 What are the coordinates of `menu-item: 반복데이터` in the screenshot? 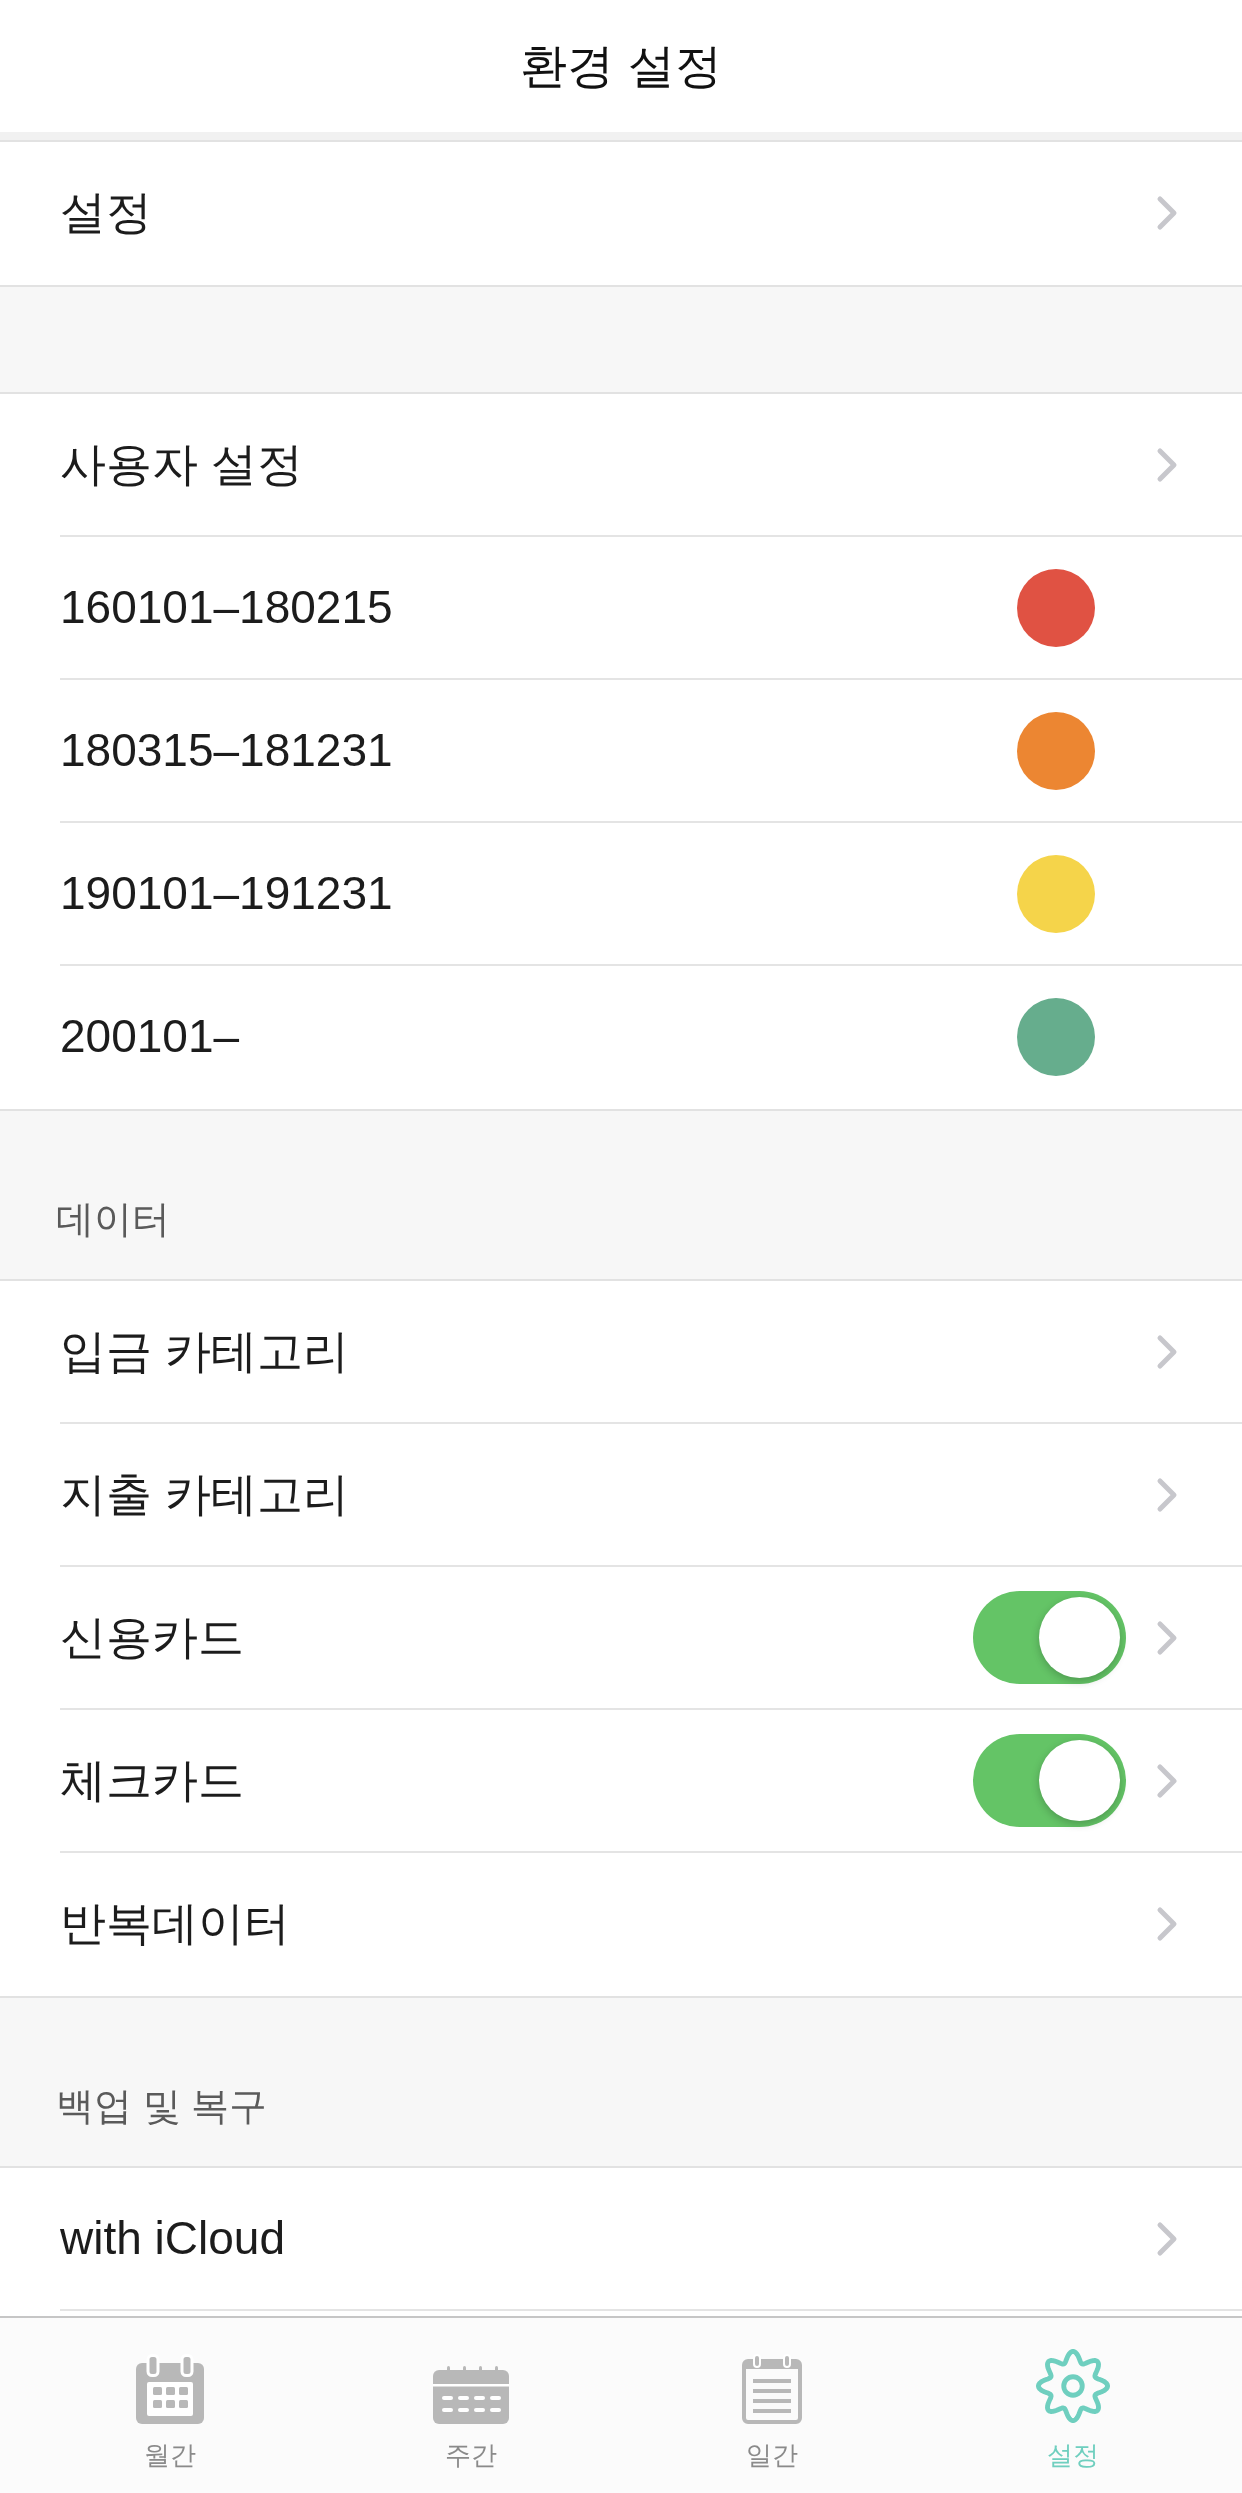 It's located at (651, 1924).